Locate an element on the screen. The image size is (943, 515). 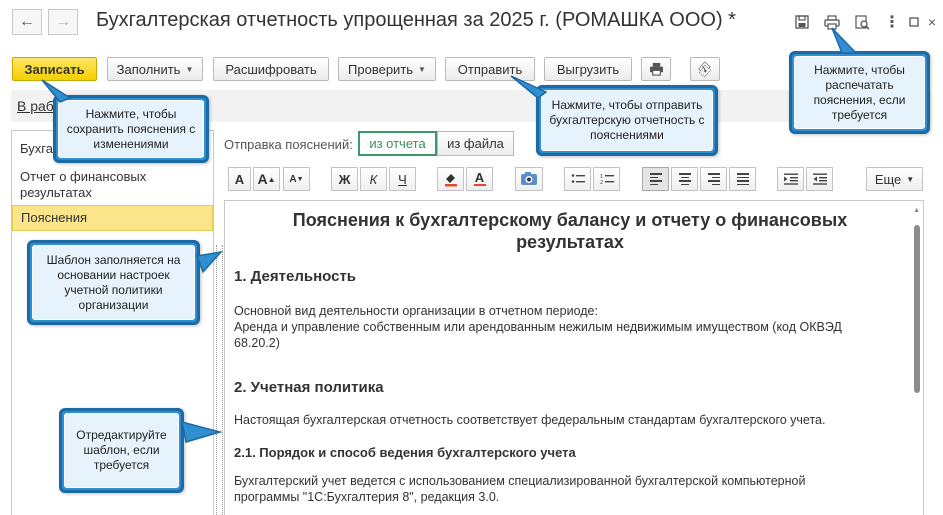
align-center-button is located at coordinates (684, 179).